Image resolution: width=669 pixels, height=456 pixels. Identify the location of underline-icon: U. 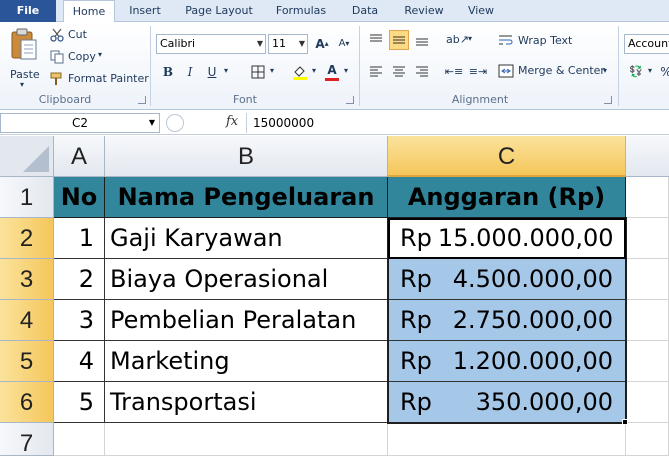
(212, 72).